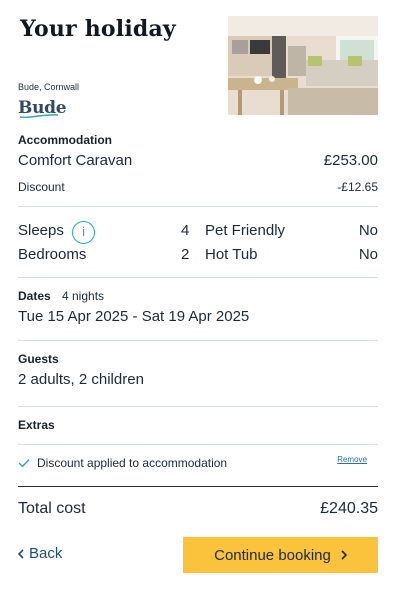  I want to click on chevron-right-icon, so click(344, 555).